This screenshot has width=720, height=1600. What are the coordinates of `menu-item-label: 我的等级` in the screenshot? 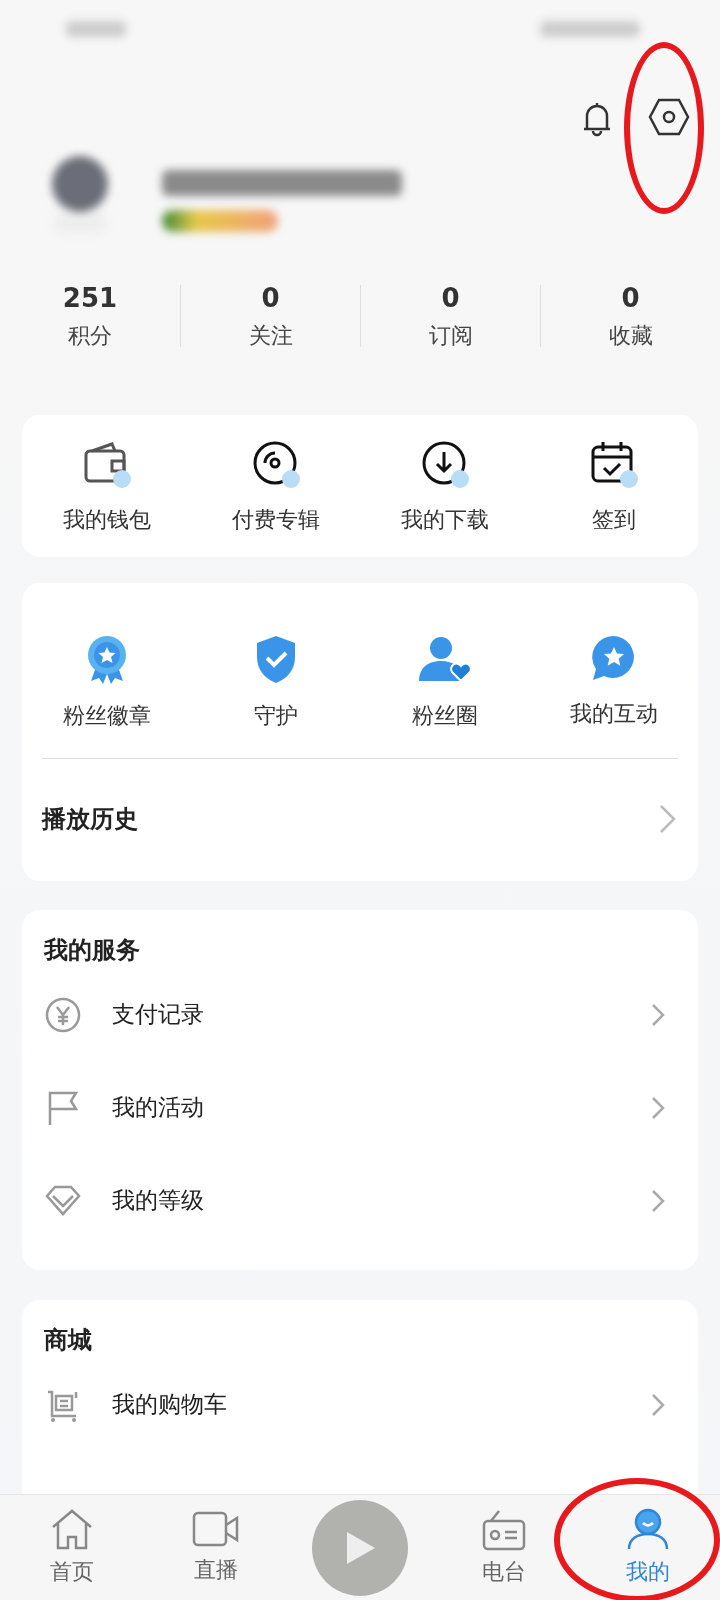 It's located at (381, 1200).